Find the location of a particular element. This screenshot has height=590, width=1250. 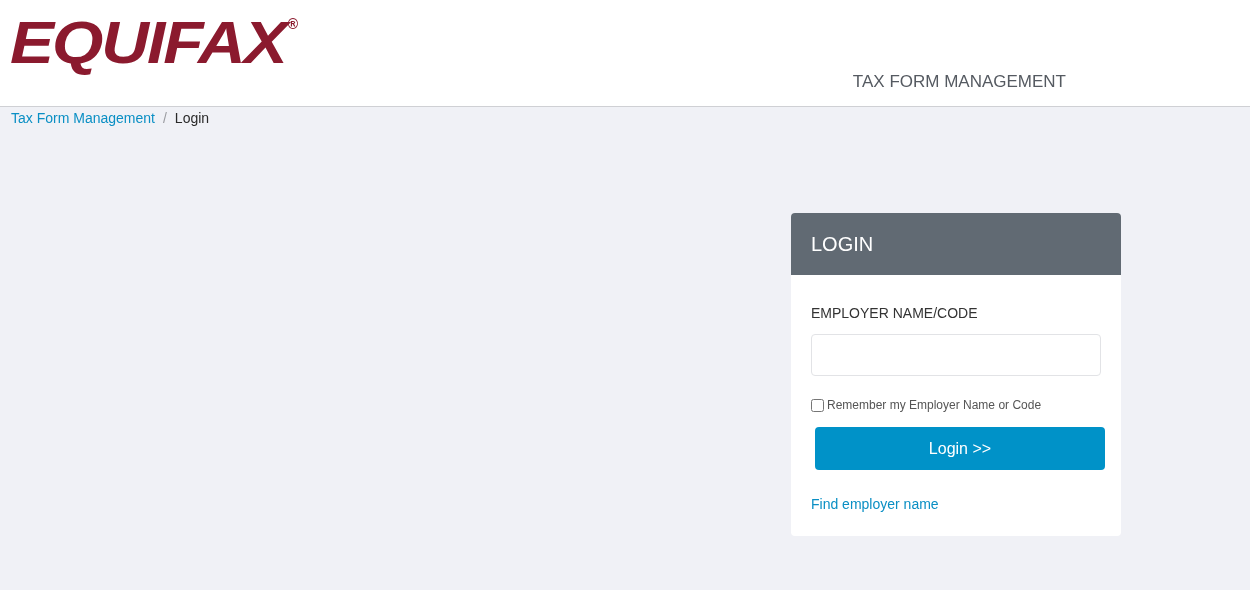

field-label: EMPLOYER NAME/CODE is located at coordinates (895, 313).